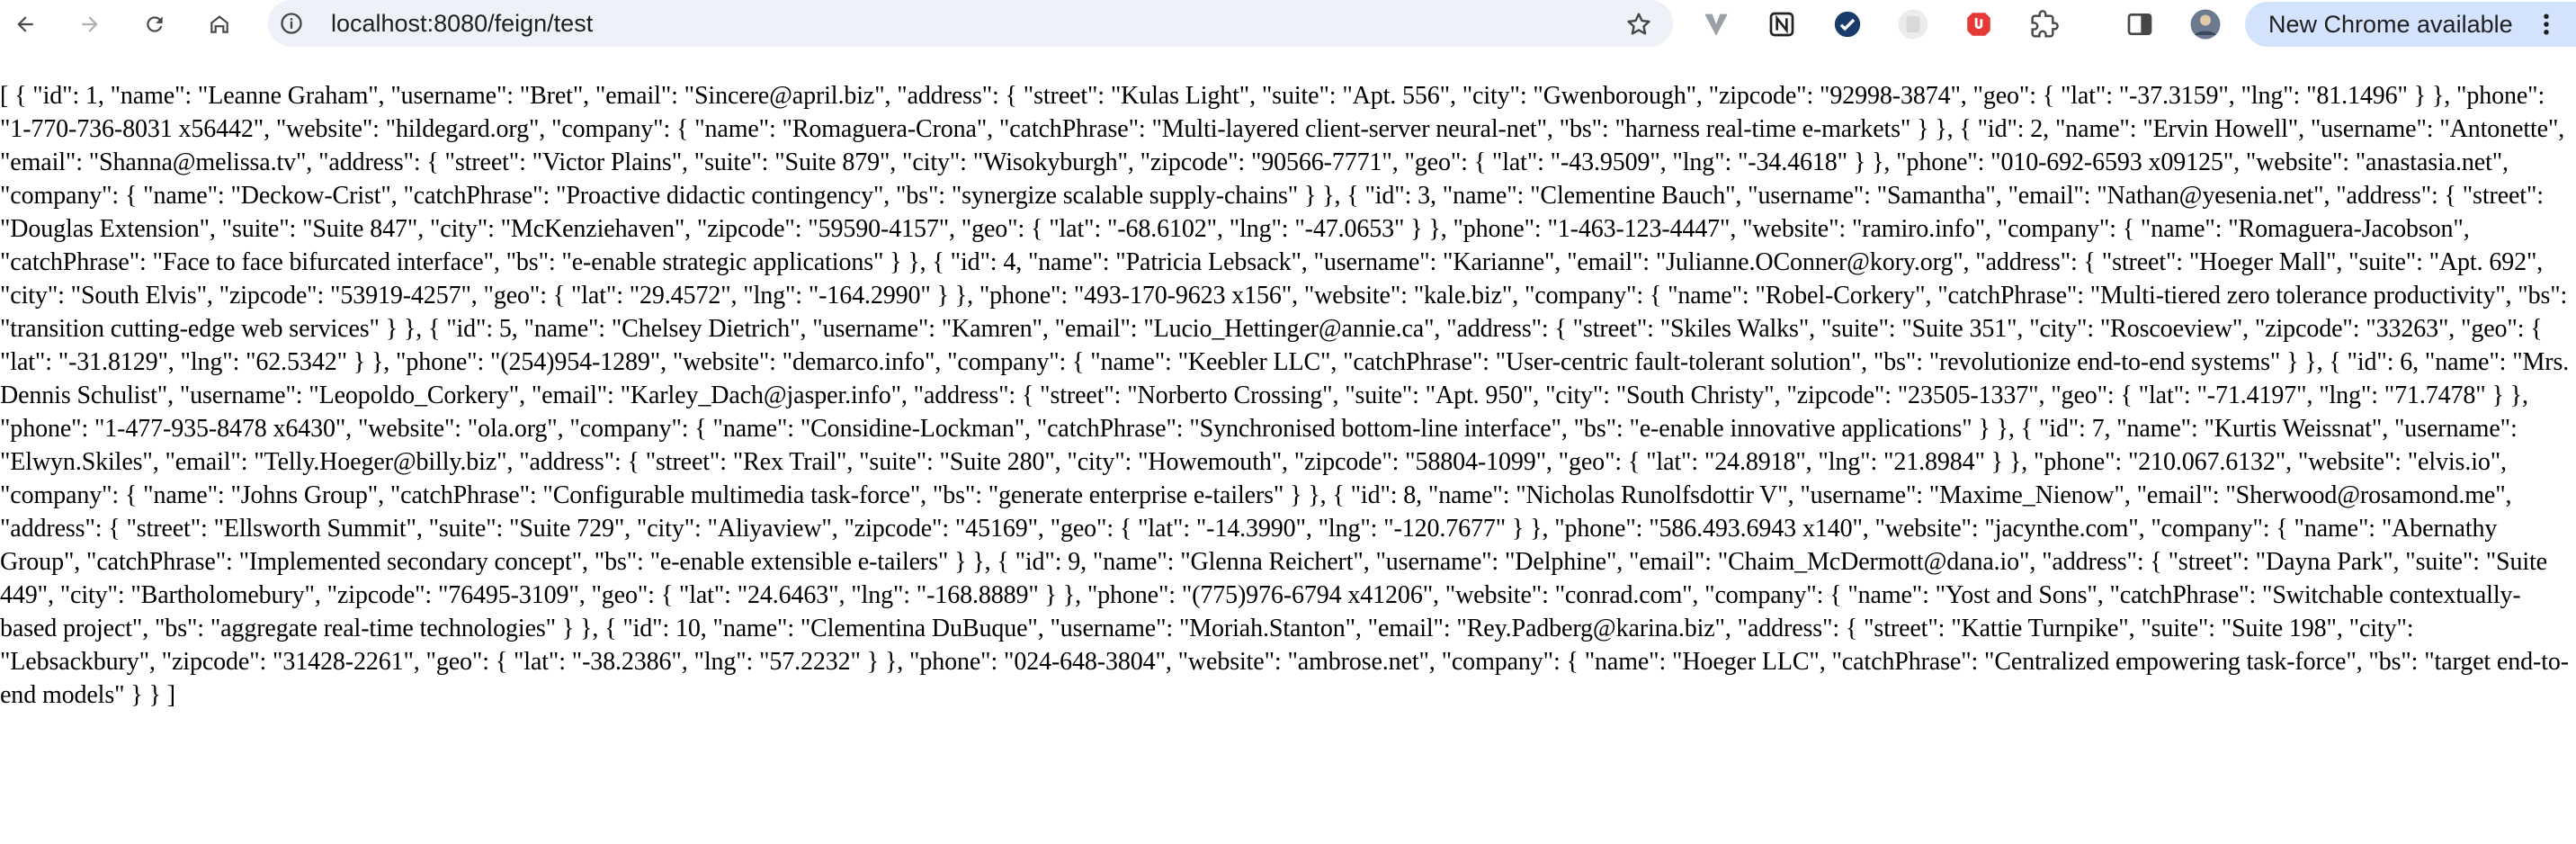  I want to click on home-icon, so click(219, 24).